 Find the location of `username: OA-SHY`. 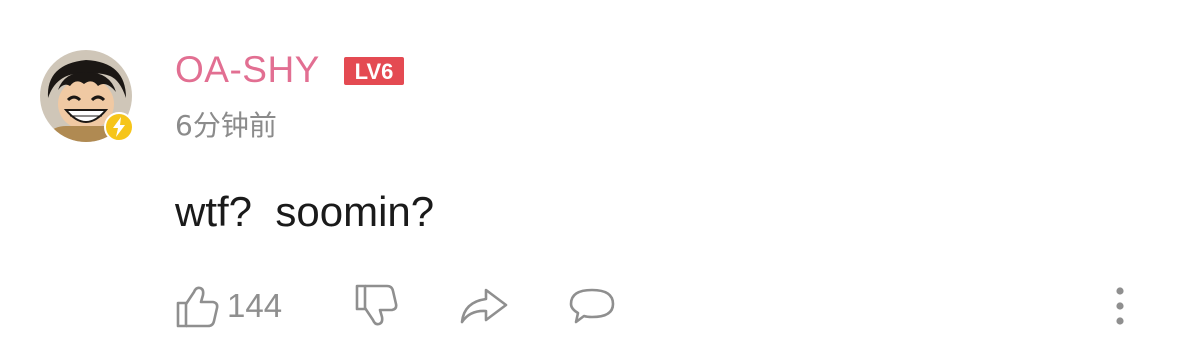

username: OA-SHY is located at coordinates (247, 70).